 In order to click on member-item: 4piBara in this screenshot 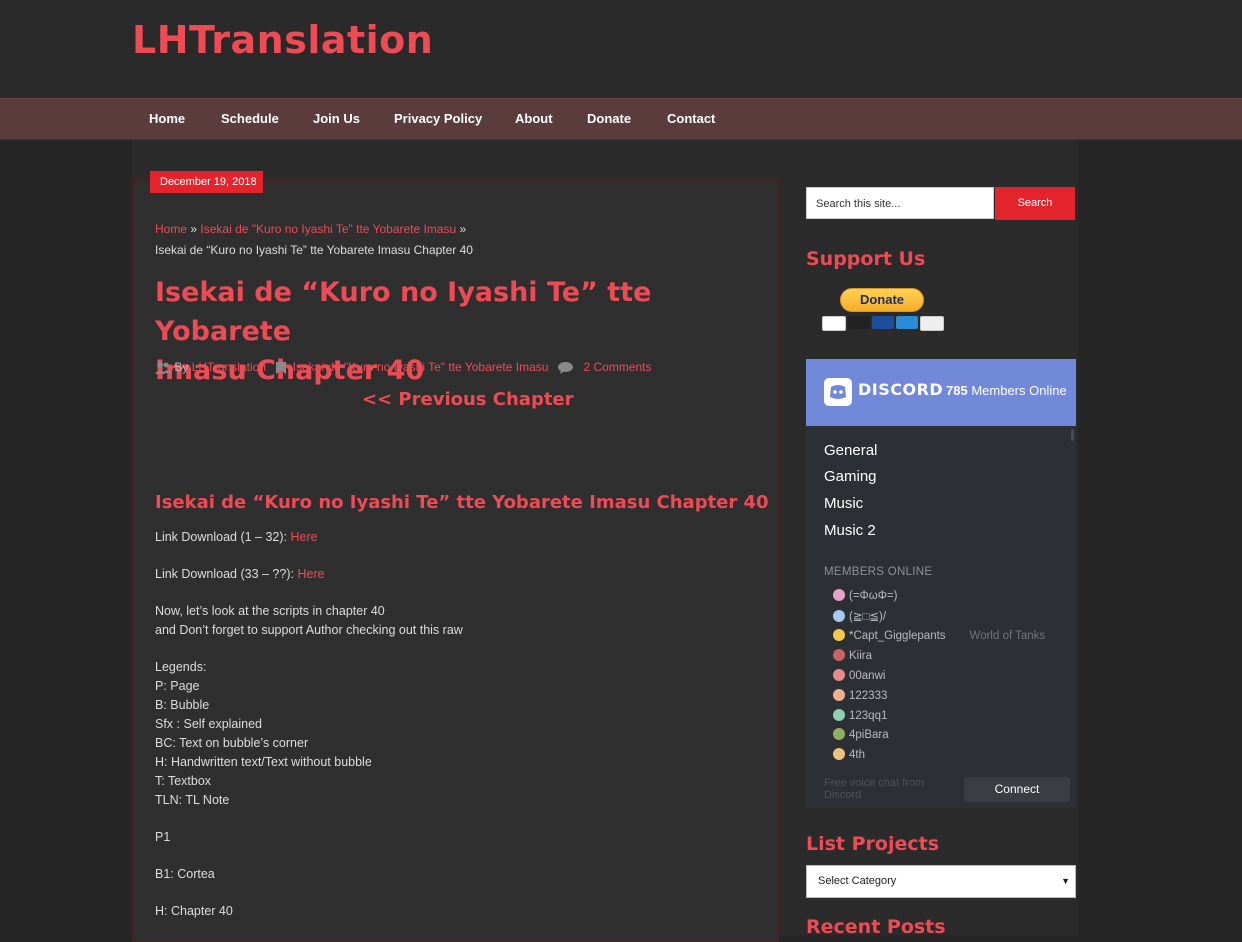, I will do `click(861, 734)`.